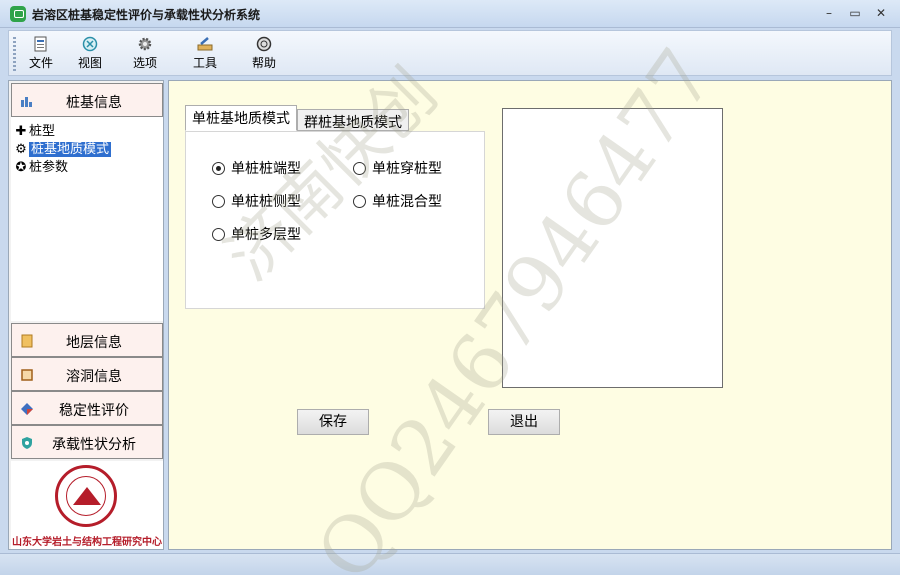  What do you see at coordinates (266, 235) in the screenshot?
I see `radio-label: 单桩多层型` at bounding box center [266, 235].